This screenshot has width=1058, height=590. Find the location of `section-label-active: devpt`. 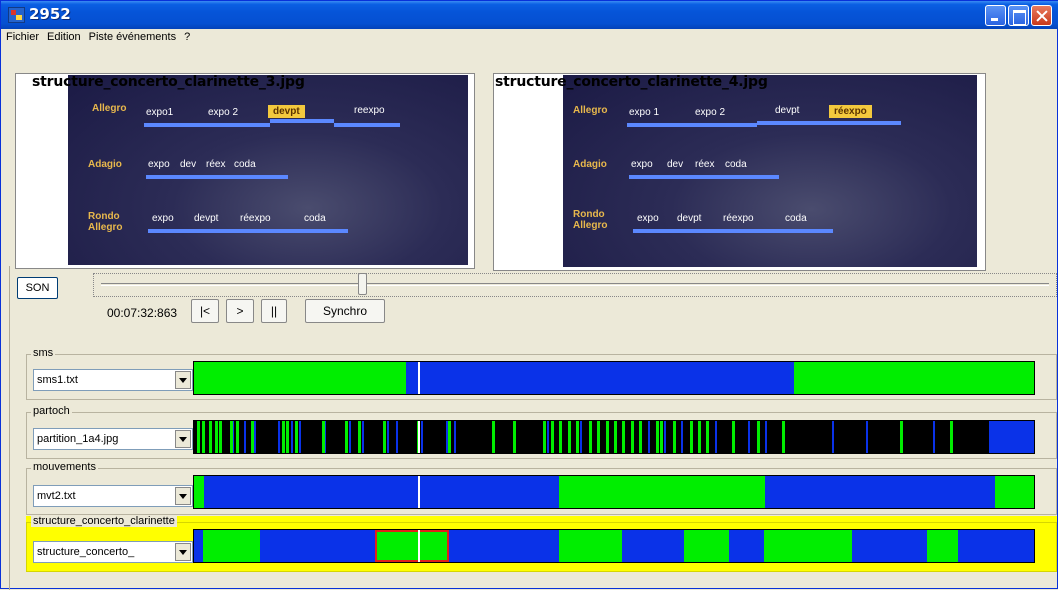

section-label-active: devpt is located at coordinates (286, 111).